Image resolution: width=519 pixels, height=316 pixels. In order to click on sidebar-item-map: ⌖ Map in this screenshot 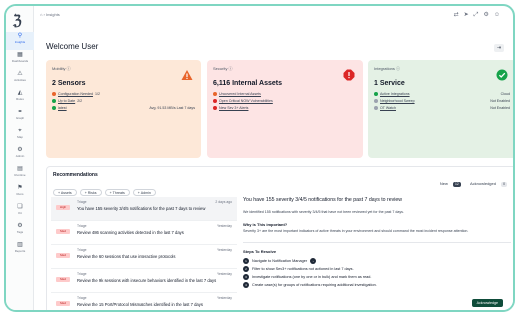, I will do `click(20, 136)`.